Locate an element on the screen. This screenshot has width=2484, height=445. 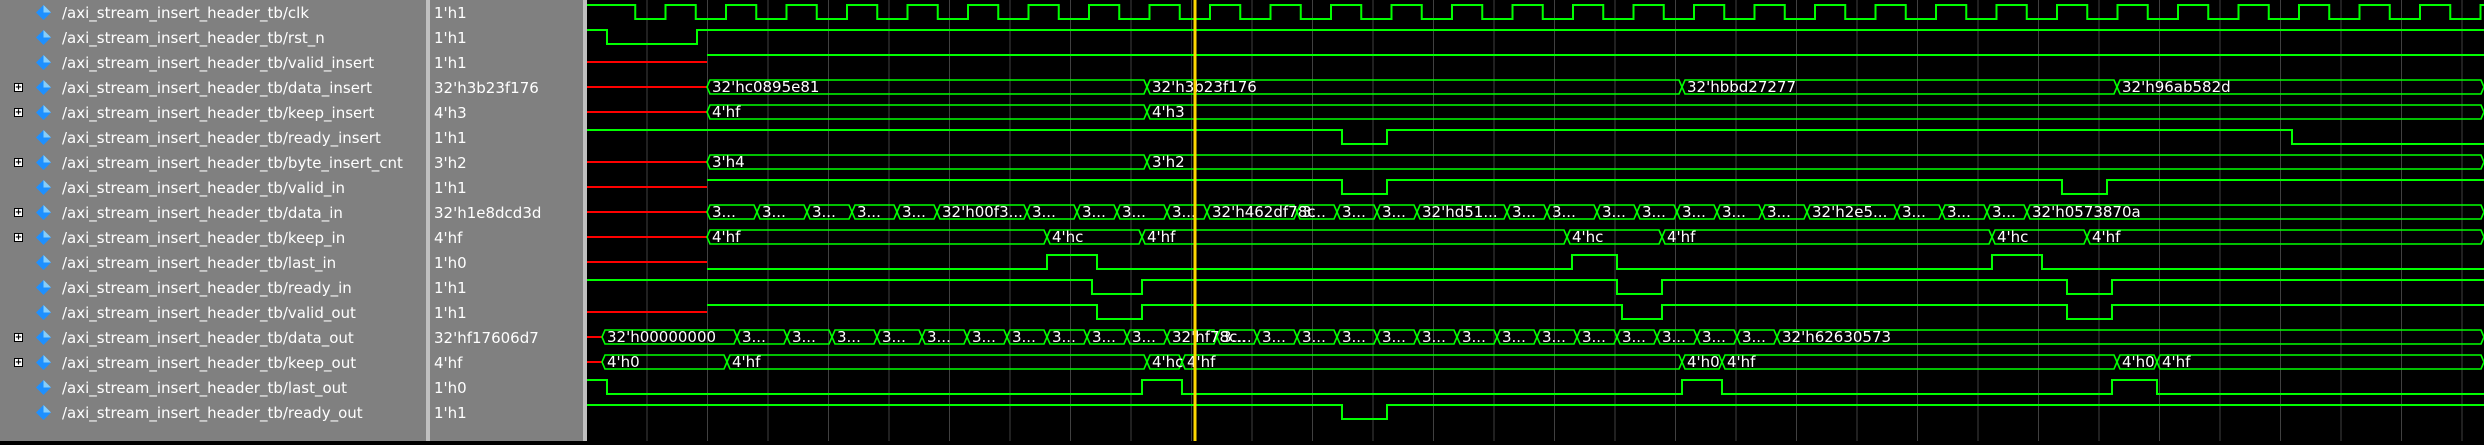
signal-name: /axi_stream_insert_header_tb/last_out is located at coordinates (205, 388).